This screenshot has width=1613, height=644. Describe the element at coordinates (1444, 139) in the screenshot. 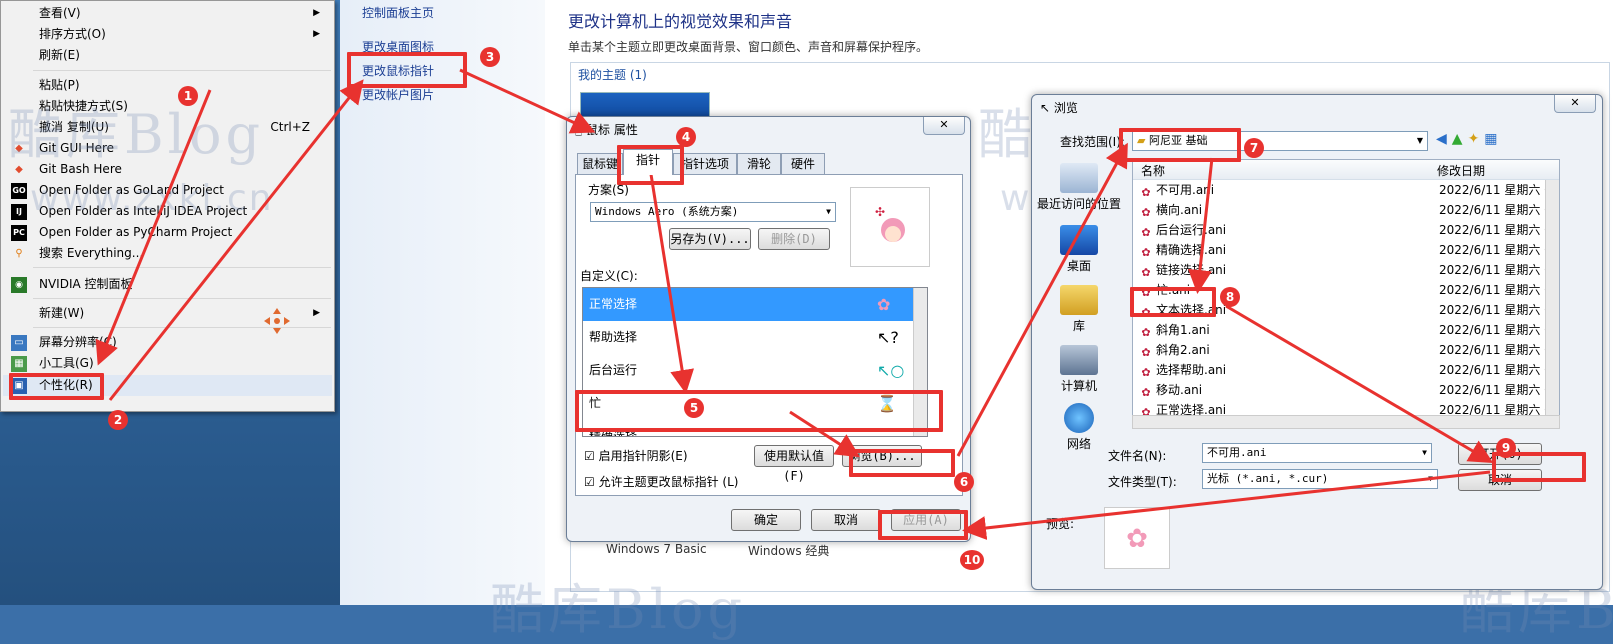

I see `back-icon: ◀` at that location.